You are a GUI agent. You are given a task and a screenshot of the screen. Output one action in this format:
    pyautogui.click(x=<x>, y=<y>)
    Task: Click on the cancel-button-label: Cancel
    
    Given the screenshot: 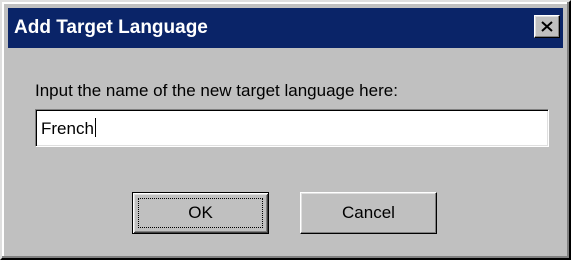 What is the action you would take?
    pyautogui.click(x=368, y=212)
    